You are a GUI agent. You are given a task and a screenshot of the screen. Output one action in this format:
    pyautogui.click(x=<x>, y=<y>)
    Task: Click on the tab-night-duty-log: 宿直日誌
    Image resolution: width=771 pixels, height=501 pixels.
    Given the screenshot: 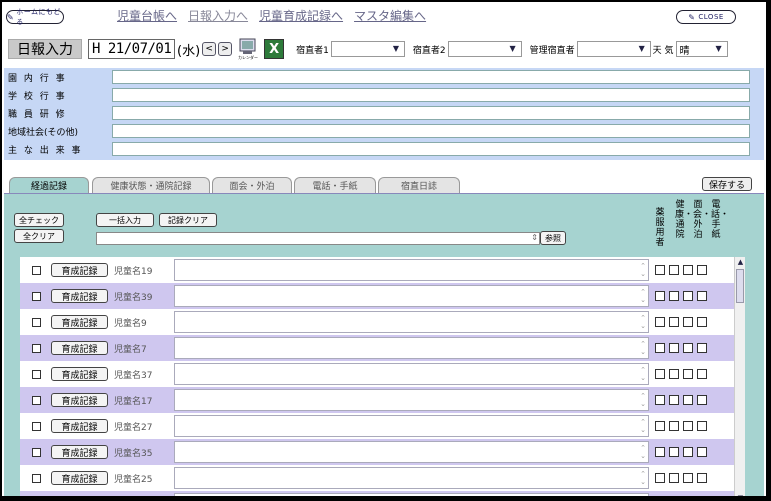 What is the action you would take?
    pyautogui.click(x=419, y=185)
    